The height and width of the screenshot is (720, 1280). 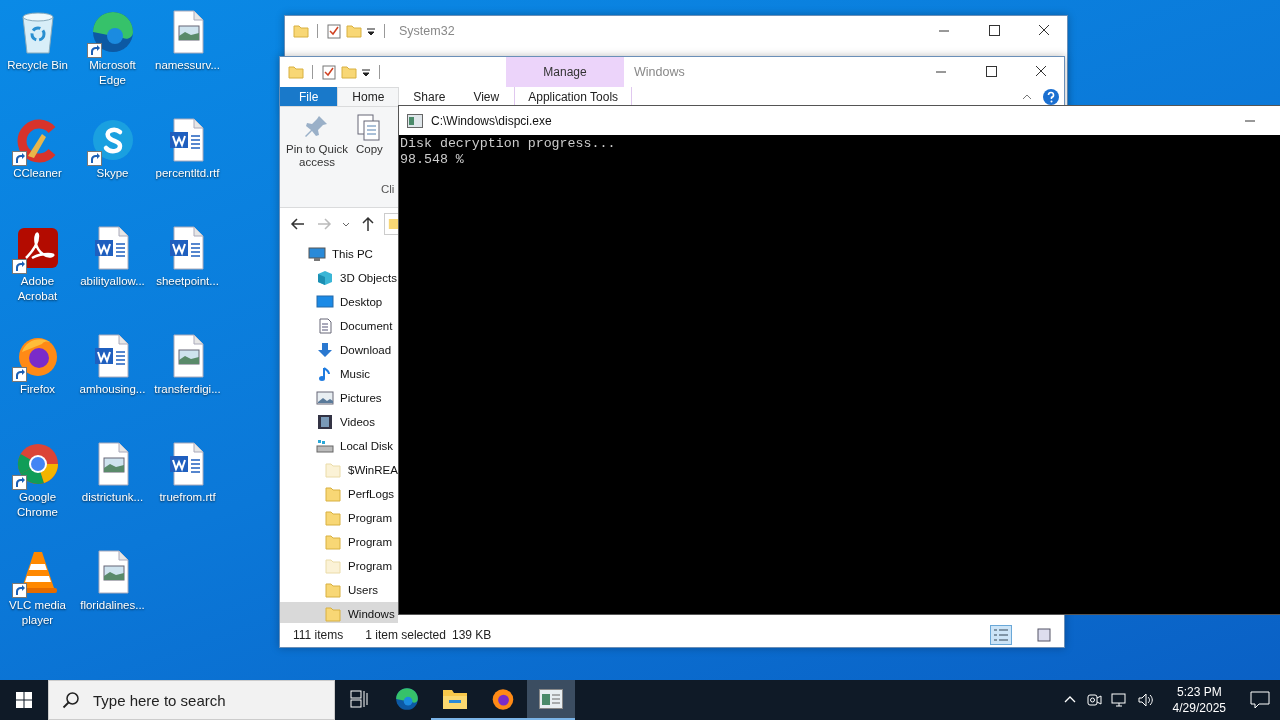 I want to click on desktop-icon-label: Firefox, so click(x=37, y=389).